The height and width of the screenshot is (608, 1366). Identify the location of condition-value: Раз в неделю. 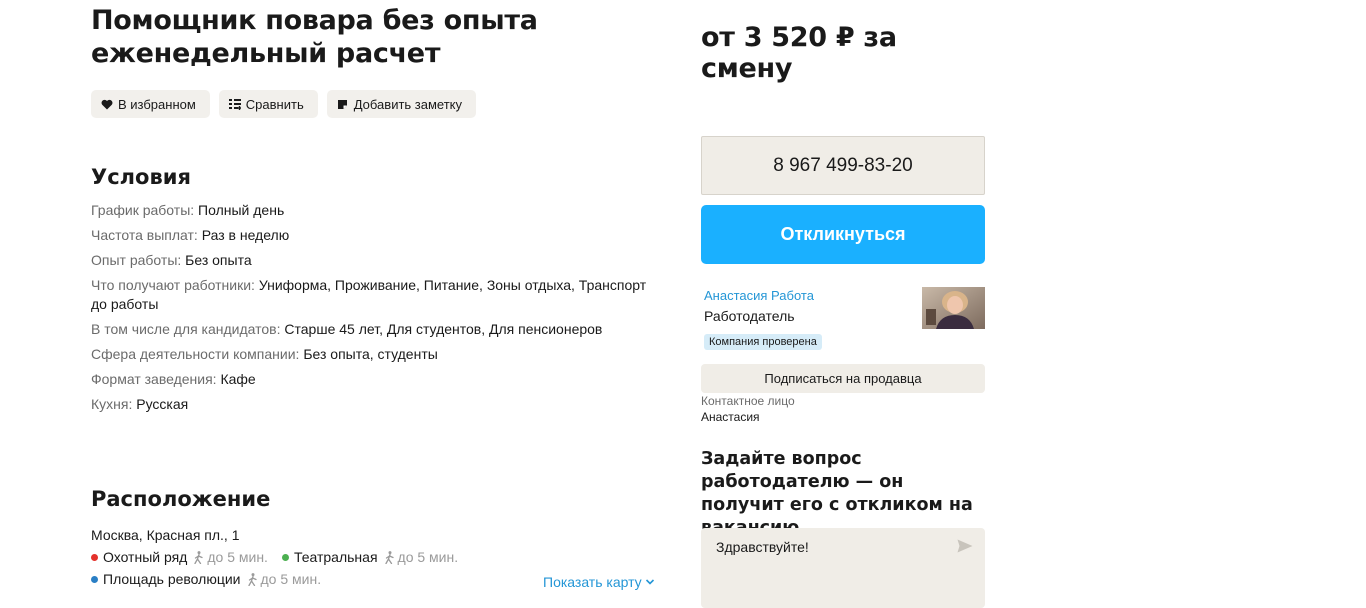
(245, 235).